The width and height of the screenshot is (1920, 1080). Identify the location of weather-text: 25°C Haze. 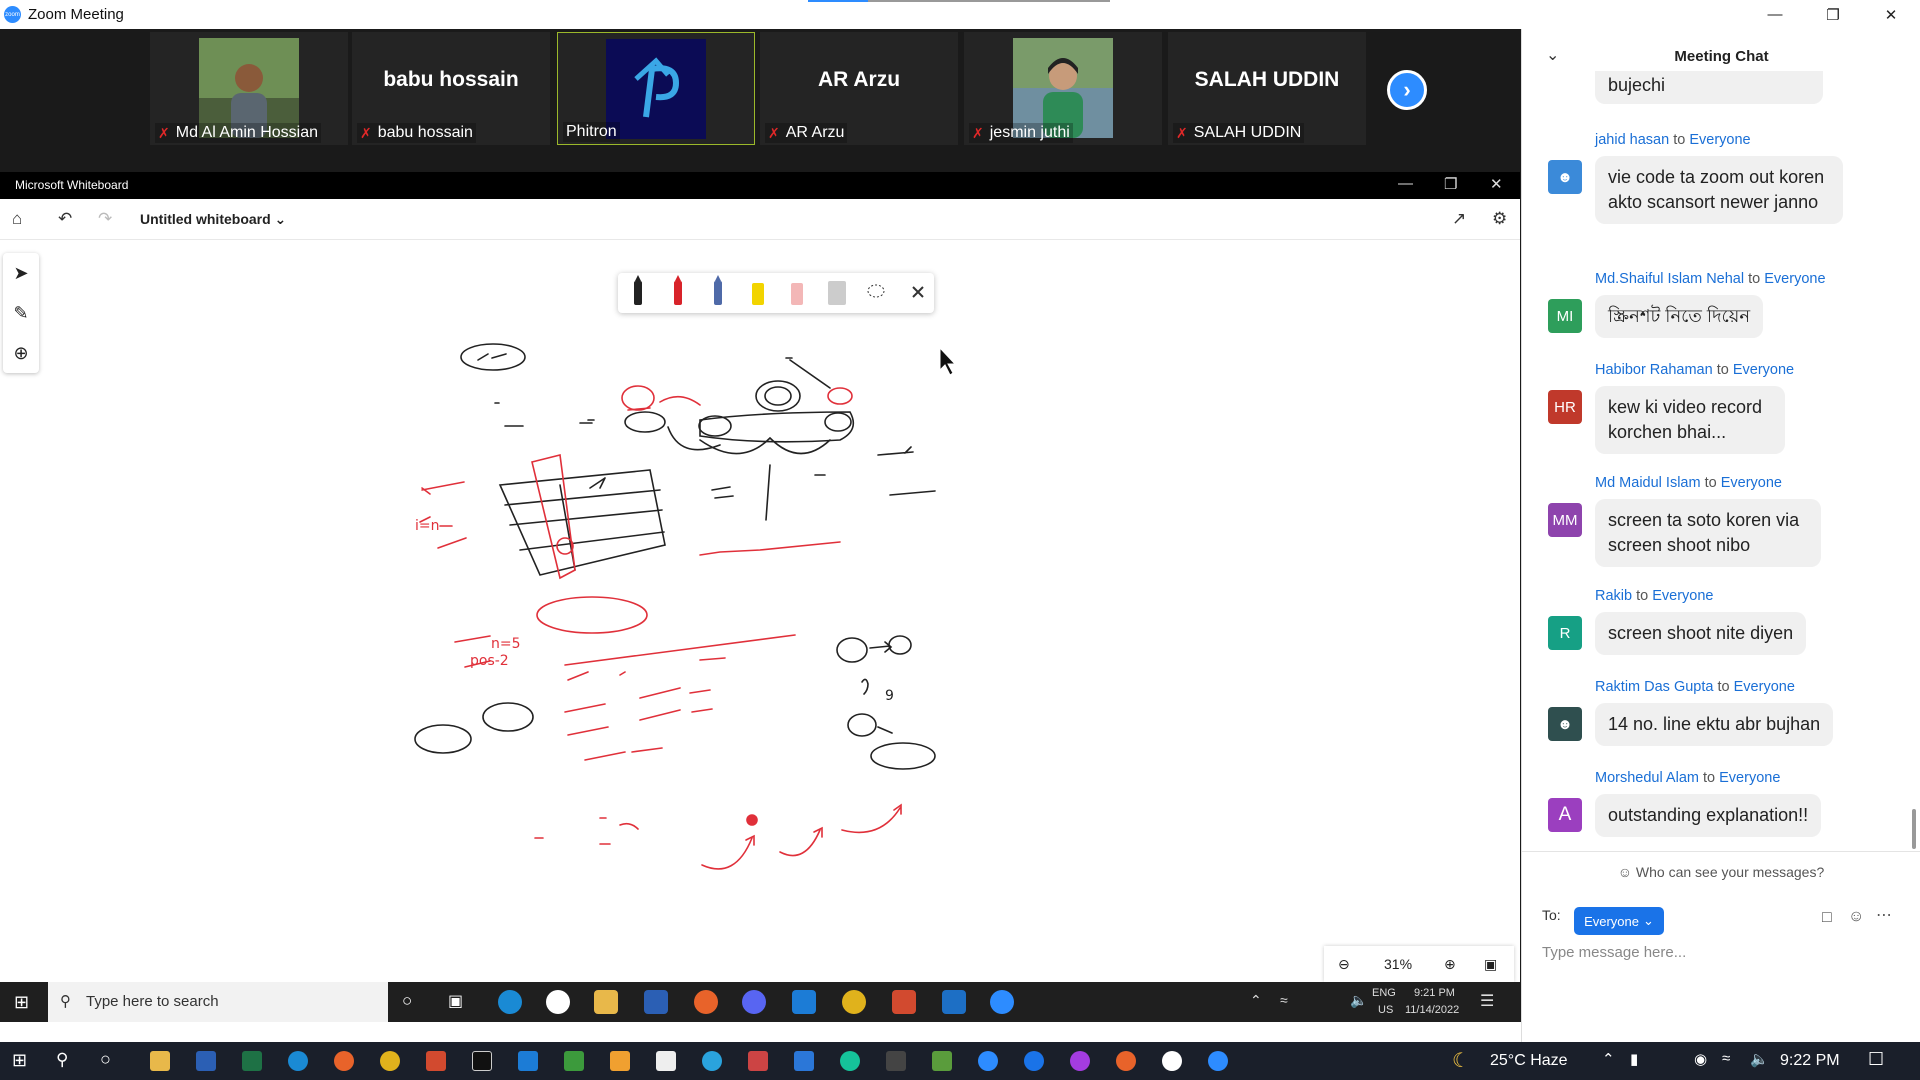
(1529, 1061).